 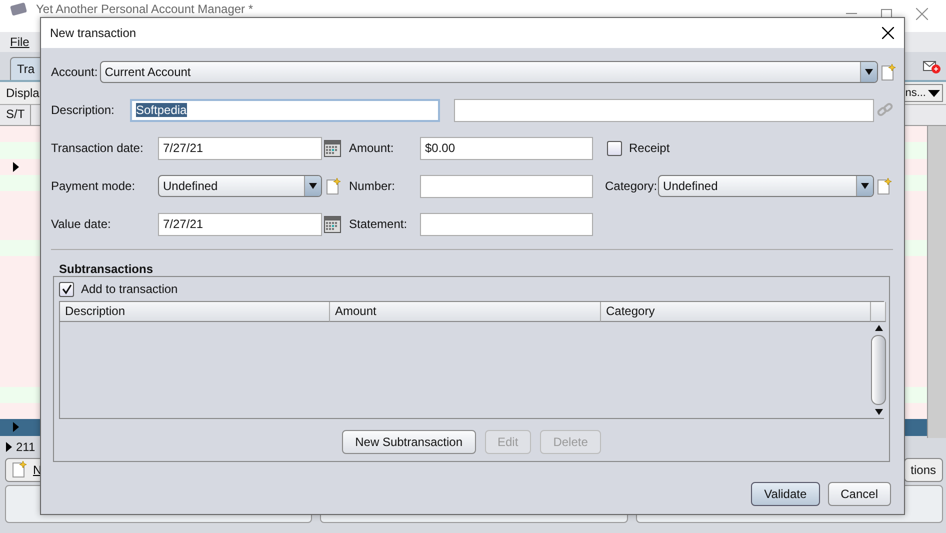 What do you see at coordinates (83, 110) in the screenshot?
I see `field-label: Description:` at bounding box center [83, 110].